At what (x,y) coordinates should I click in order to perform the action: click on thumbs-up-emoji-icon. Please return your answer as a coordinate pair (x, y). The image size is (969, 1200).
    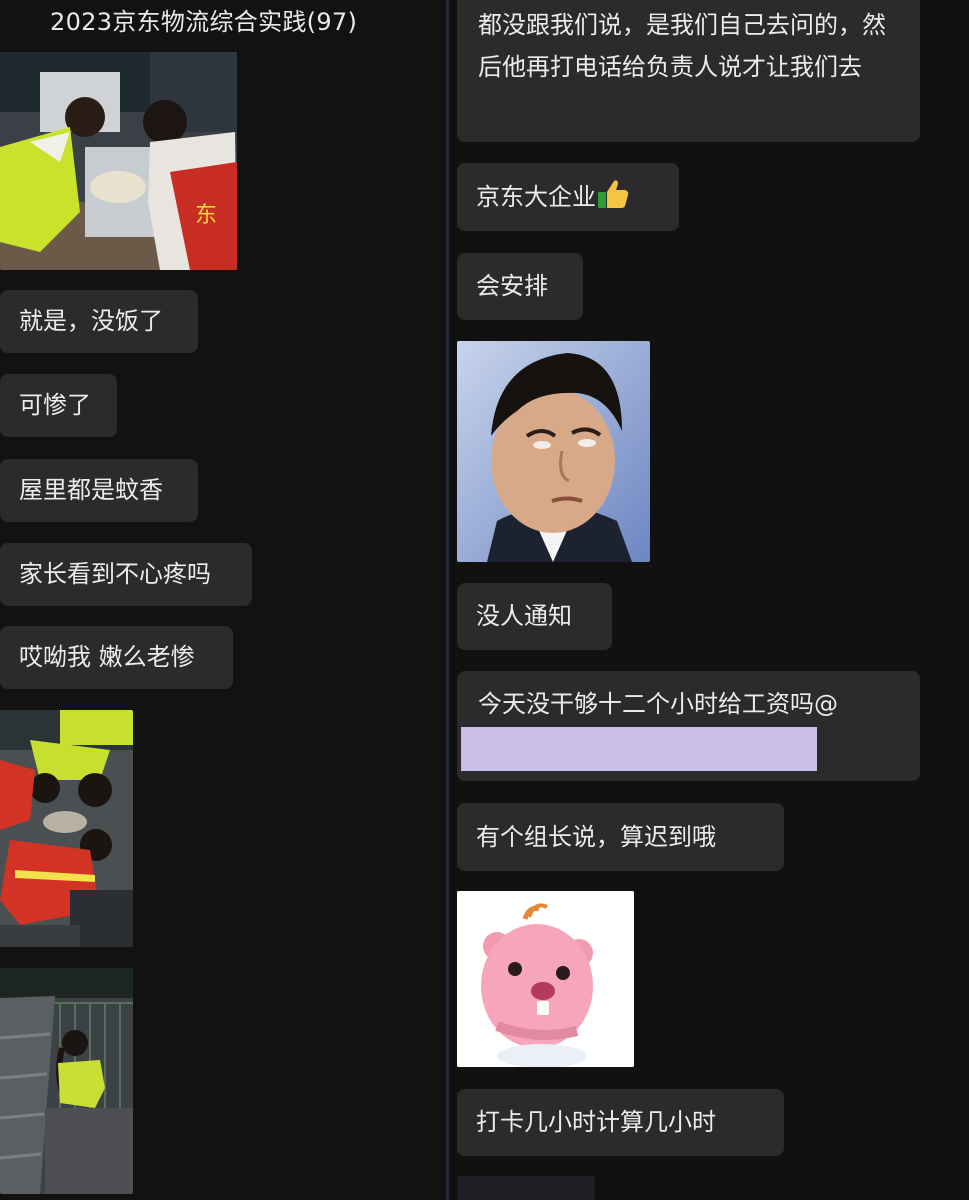
    Looking at the image, I should click on (613, 194).